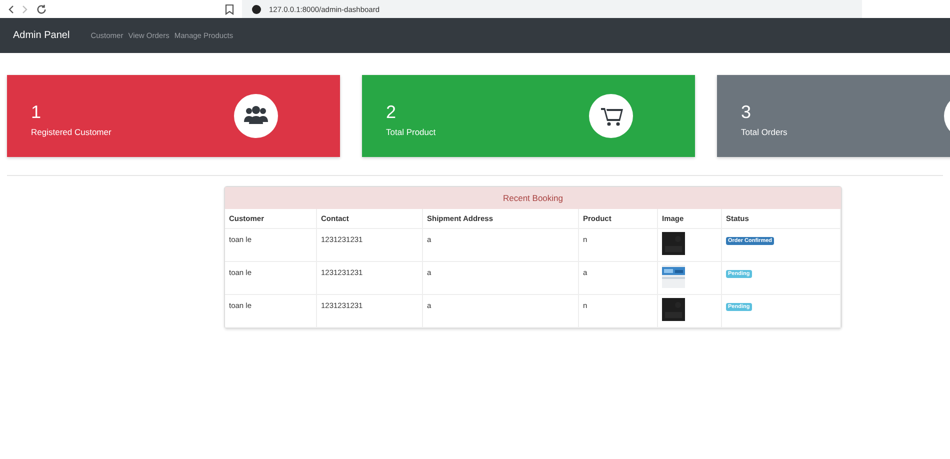  Describe the element at coordinates (764, 131) in the screenshot. I see `stat-label: Total Orders` at that location.